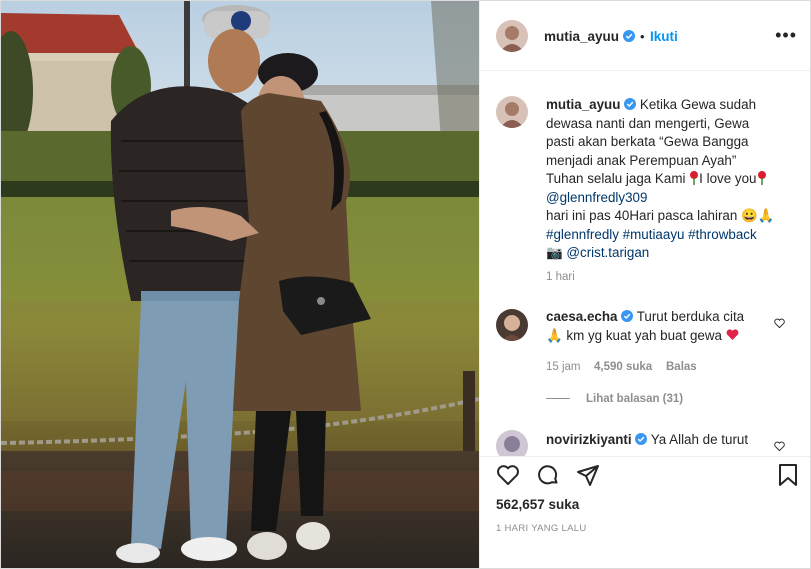 This screenshot has height=569, width=811. I want to click on caption-line-3: pasti akan berkata “Gewa Bangga, so click(647, 141).